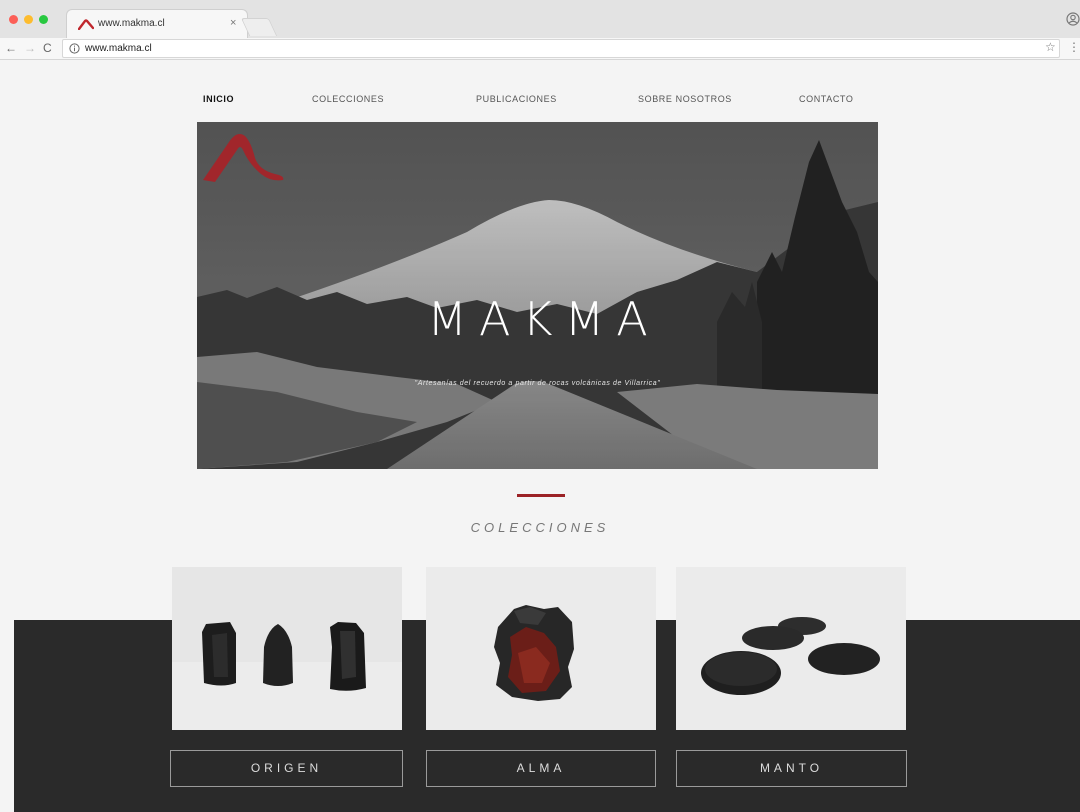  Describe the element at coordinates (348, 99) in the screenshot. I see `nav-colecciones: COLECCIONES` at that location.